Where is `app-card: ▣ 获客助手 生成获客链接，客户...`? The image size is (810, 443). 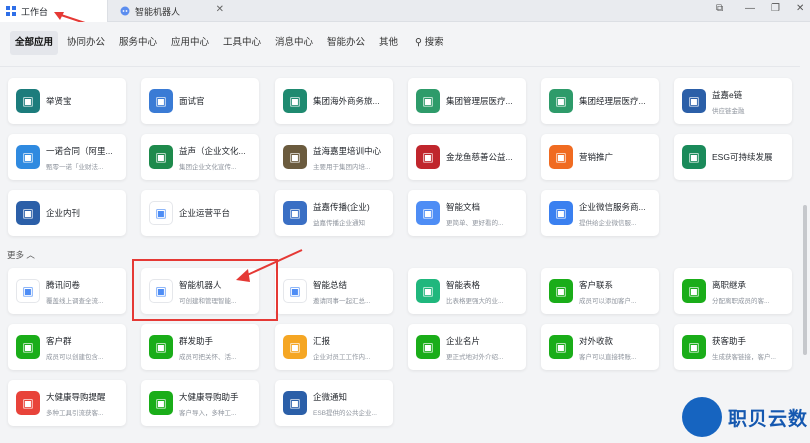
app-card: ▣ 获客助手 生成获客链接，客户... is located at coordinates (733, 347).